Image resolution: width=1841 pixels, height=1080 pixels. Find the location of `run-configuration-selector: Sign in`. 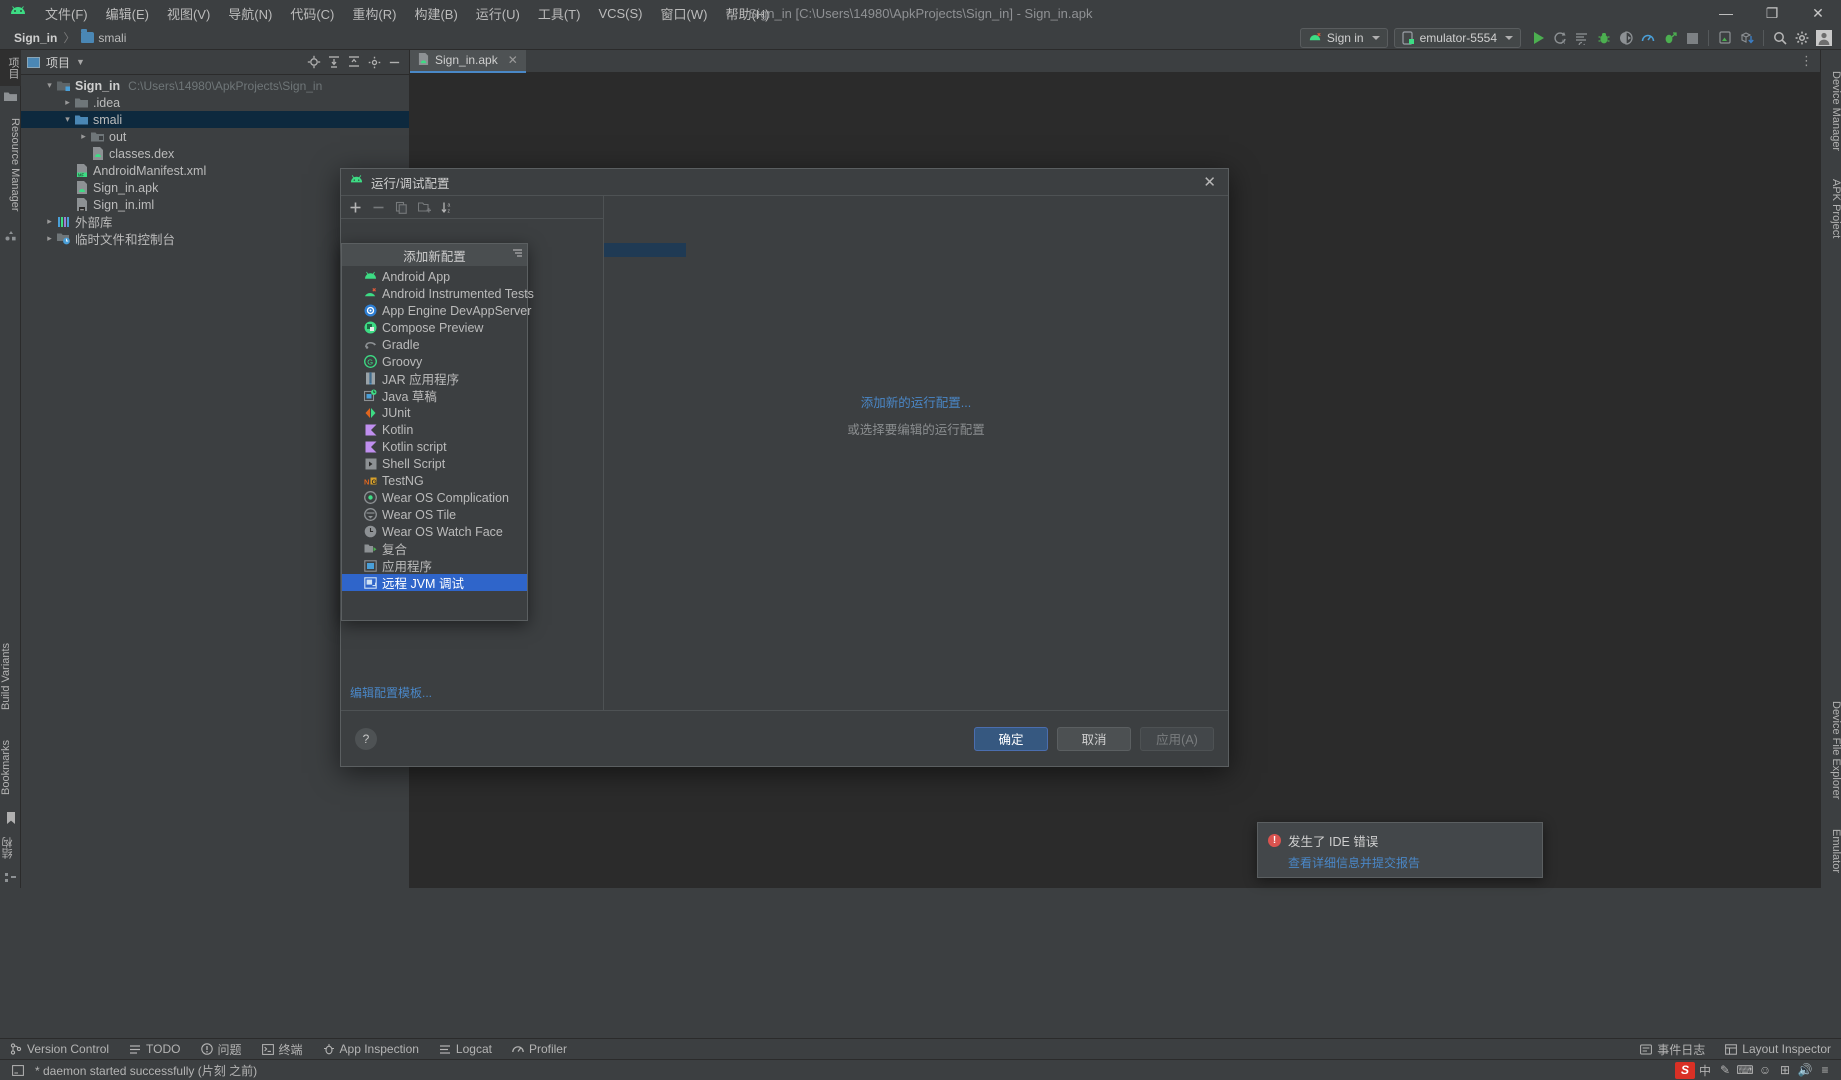

run-configuration-selector: Sign in is located at coordinates (1343, 38).